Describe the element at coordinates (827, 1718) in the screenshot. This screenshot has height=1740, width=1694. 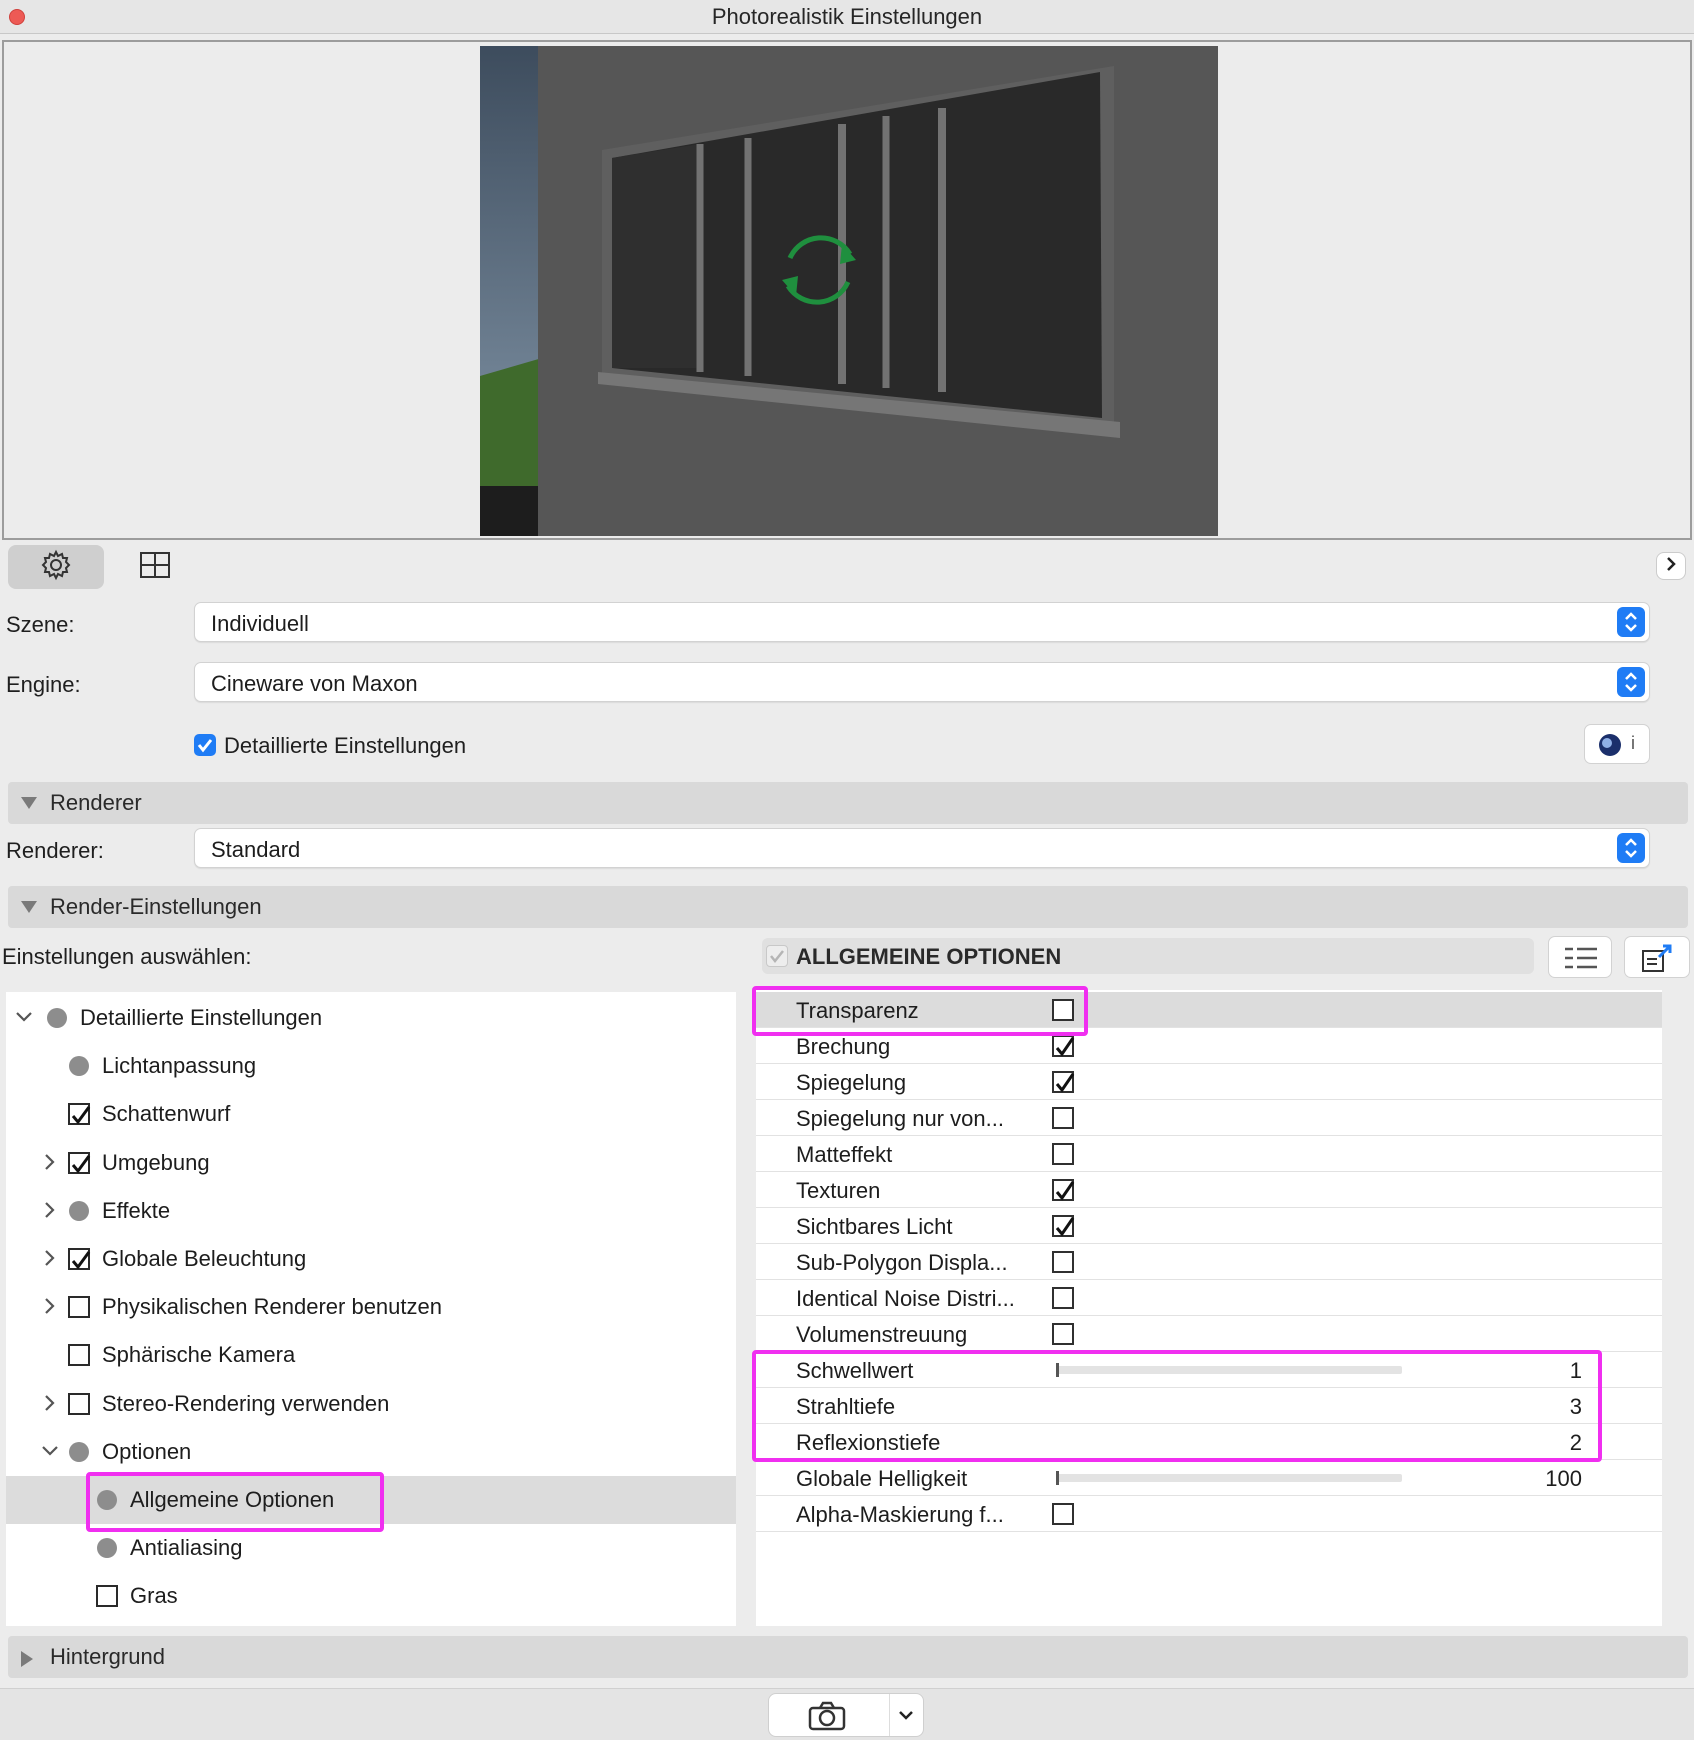
I see `camera-icon` at that location.